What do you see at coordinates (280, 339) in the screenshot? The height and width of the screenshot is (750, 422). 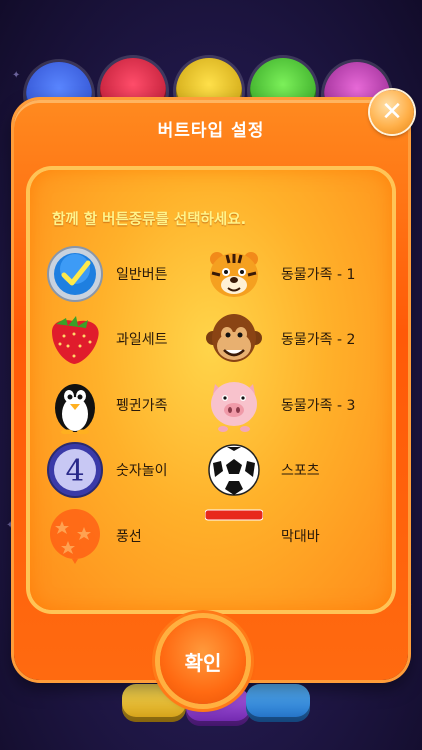 I see `option-animal-family-2: 동물가족 - 2` at bounding box center [280, 339].